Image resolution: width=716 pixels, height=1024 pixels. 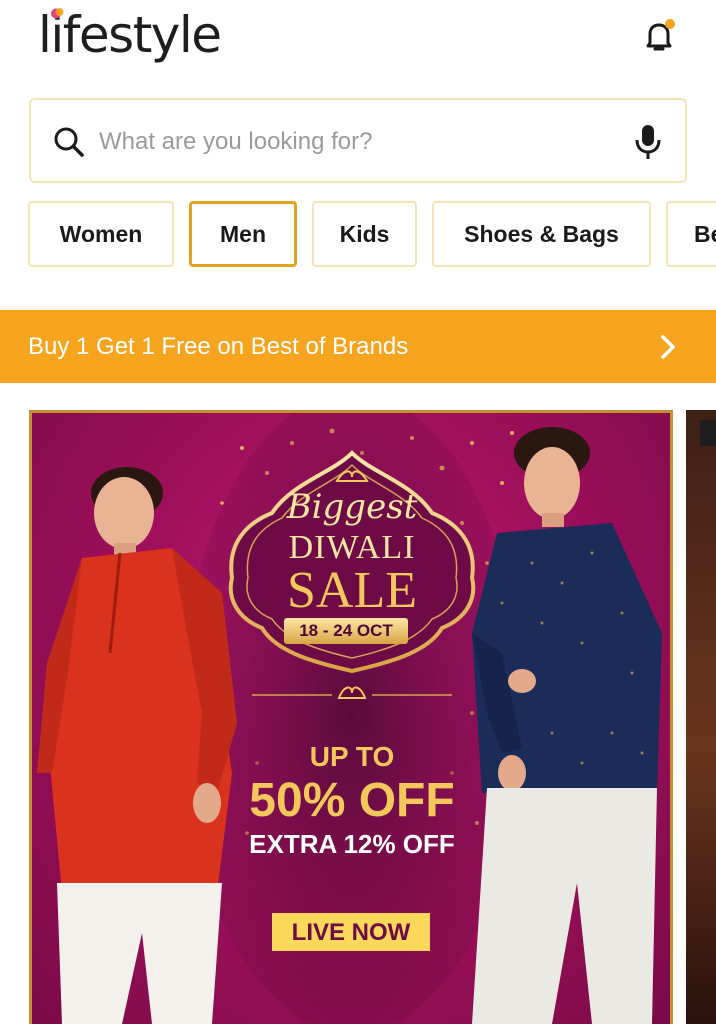 What do you see at coordinates (541, 234) in the screenshot?
I see `category-shoes-bags: Shoes & Bags` at bounding box center [541, 234].